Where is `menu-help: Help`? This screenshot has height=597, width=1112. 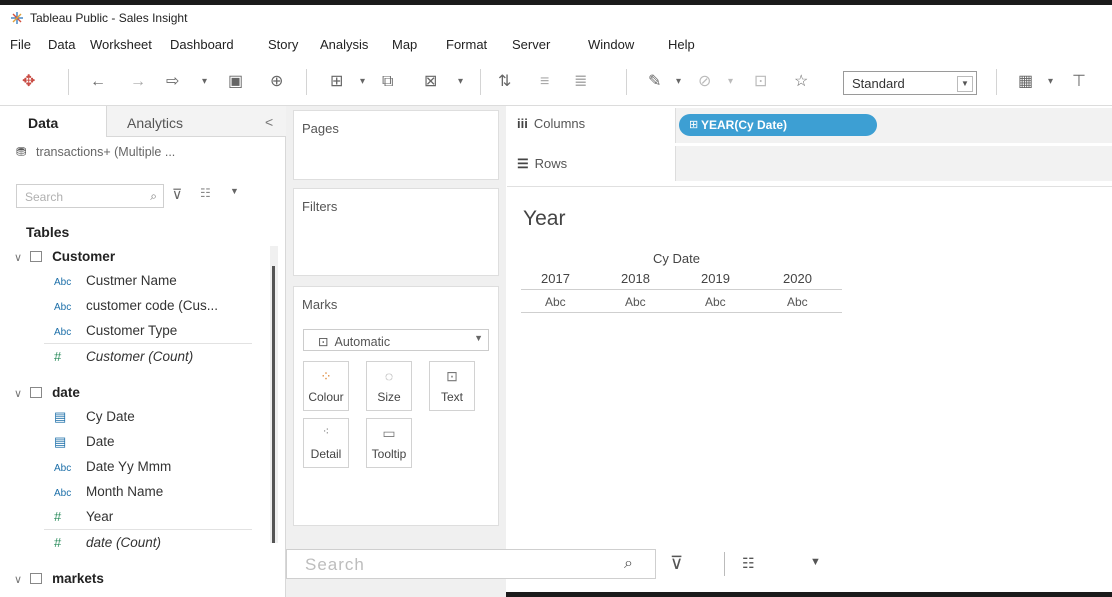 menu-help: Help is located at coordinates (681, 44).